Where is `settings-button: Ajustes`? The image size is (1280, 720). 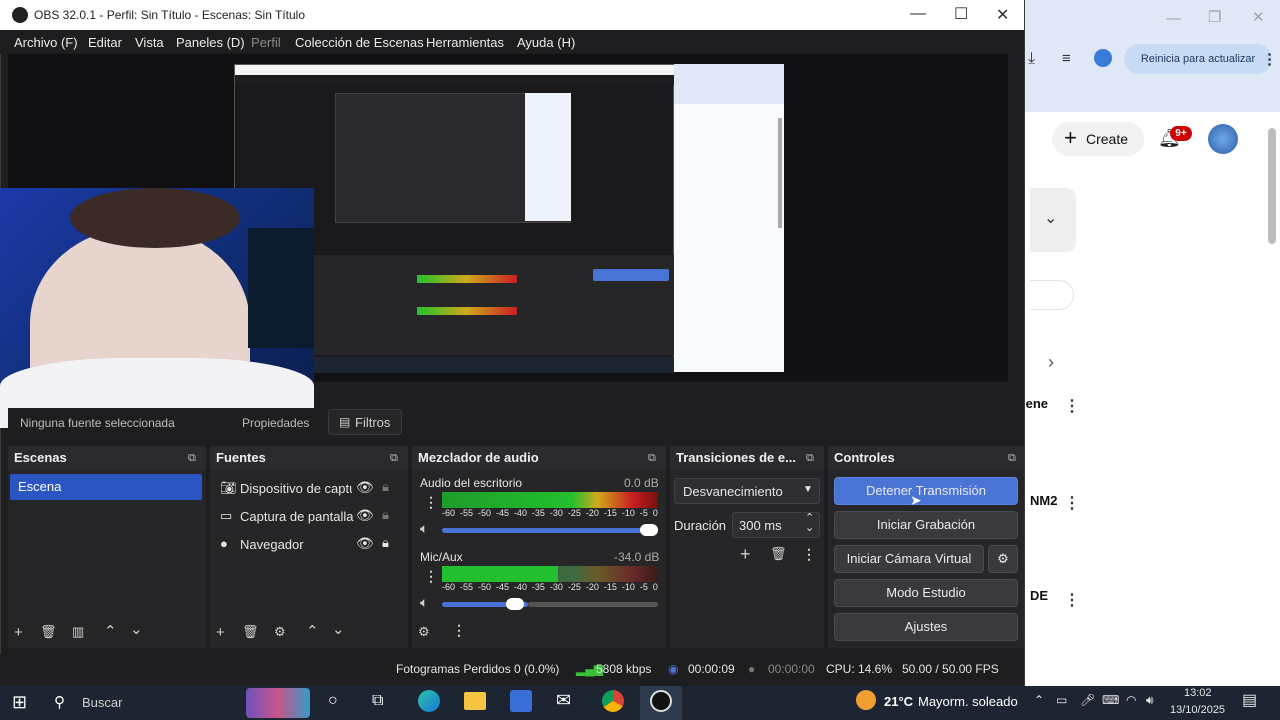
settings-button: Ajustes is located at coordinates (926, 627).